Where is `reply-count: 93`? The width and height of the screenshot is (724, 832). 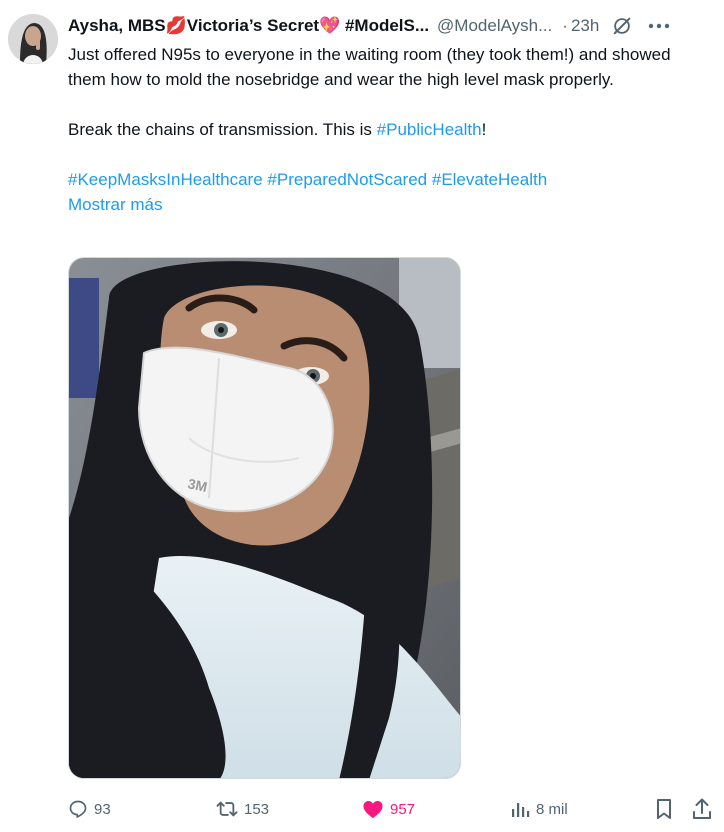 reply-count: 93 is located at coordinates (102, 809).